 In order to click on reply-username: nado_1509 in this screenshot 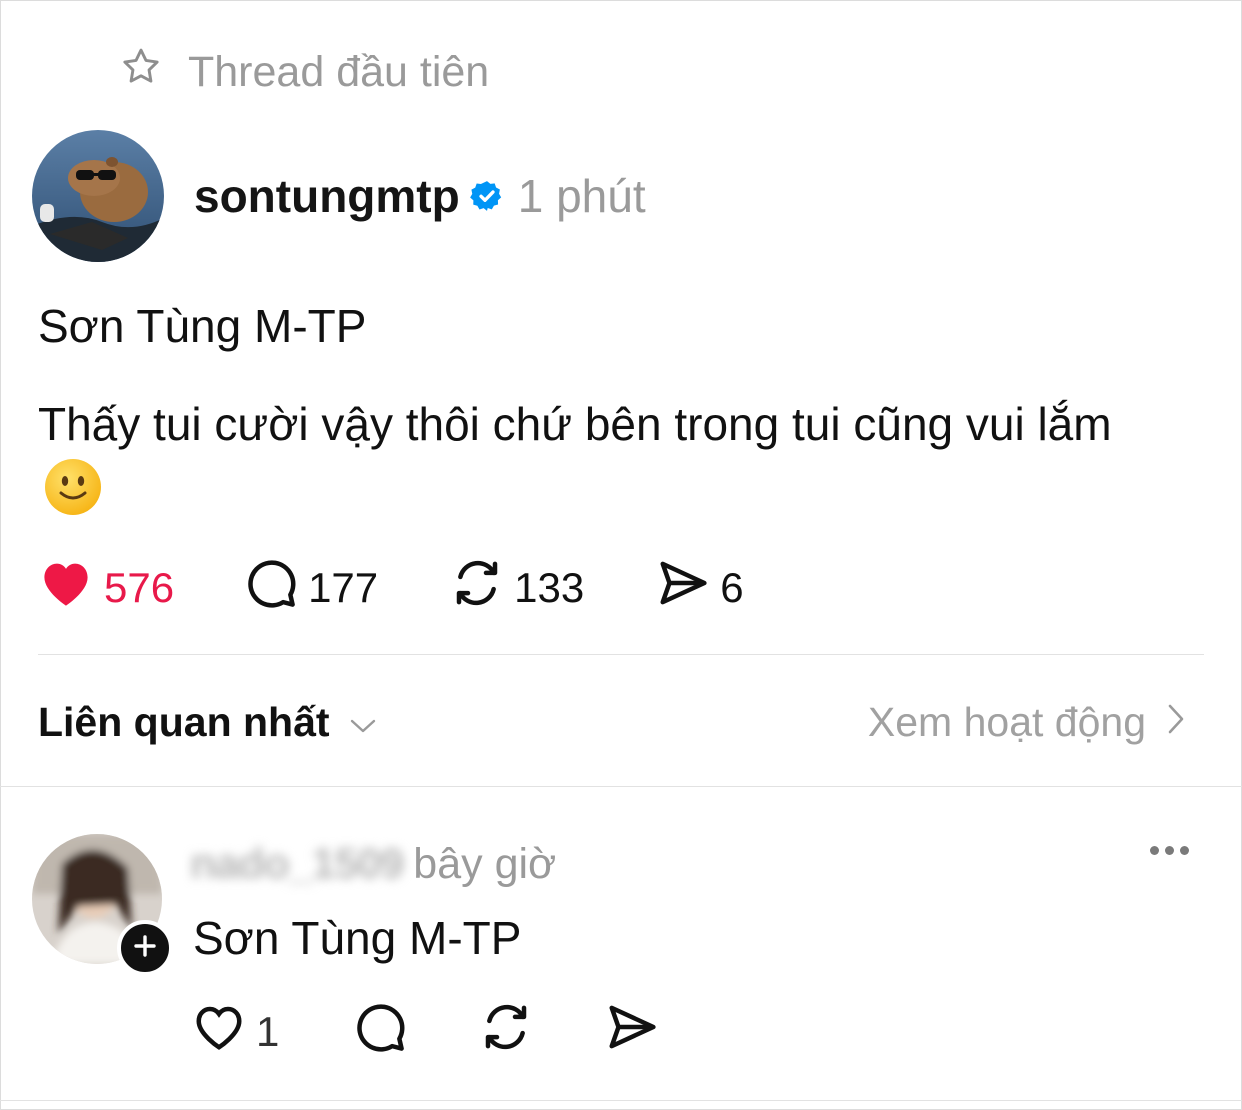, I will do `click(297, 864)`.